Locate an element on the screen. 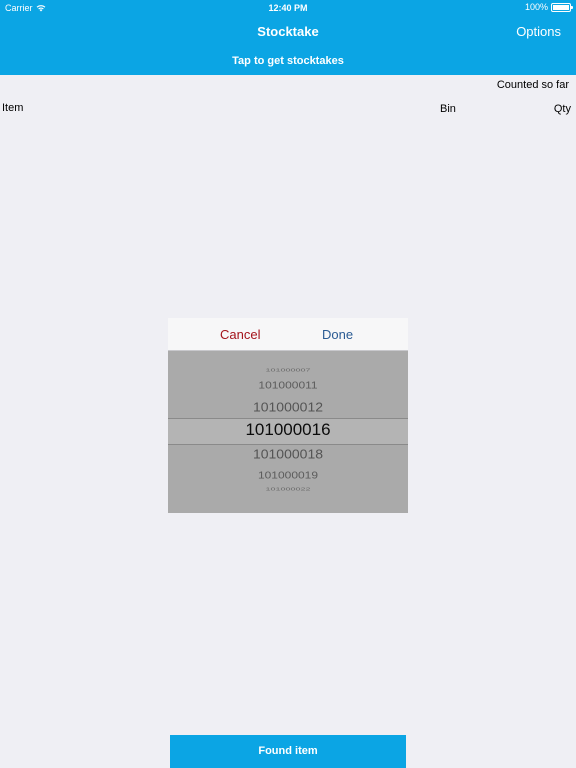 The image size is (576, 768). column-header-bin: Bin is located at coordinates (448, 109).